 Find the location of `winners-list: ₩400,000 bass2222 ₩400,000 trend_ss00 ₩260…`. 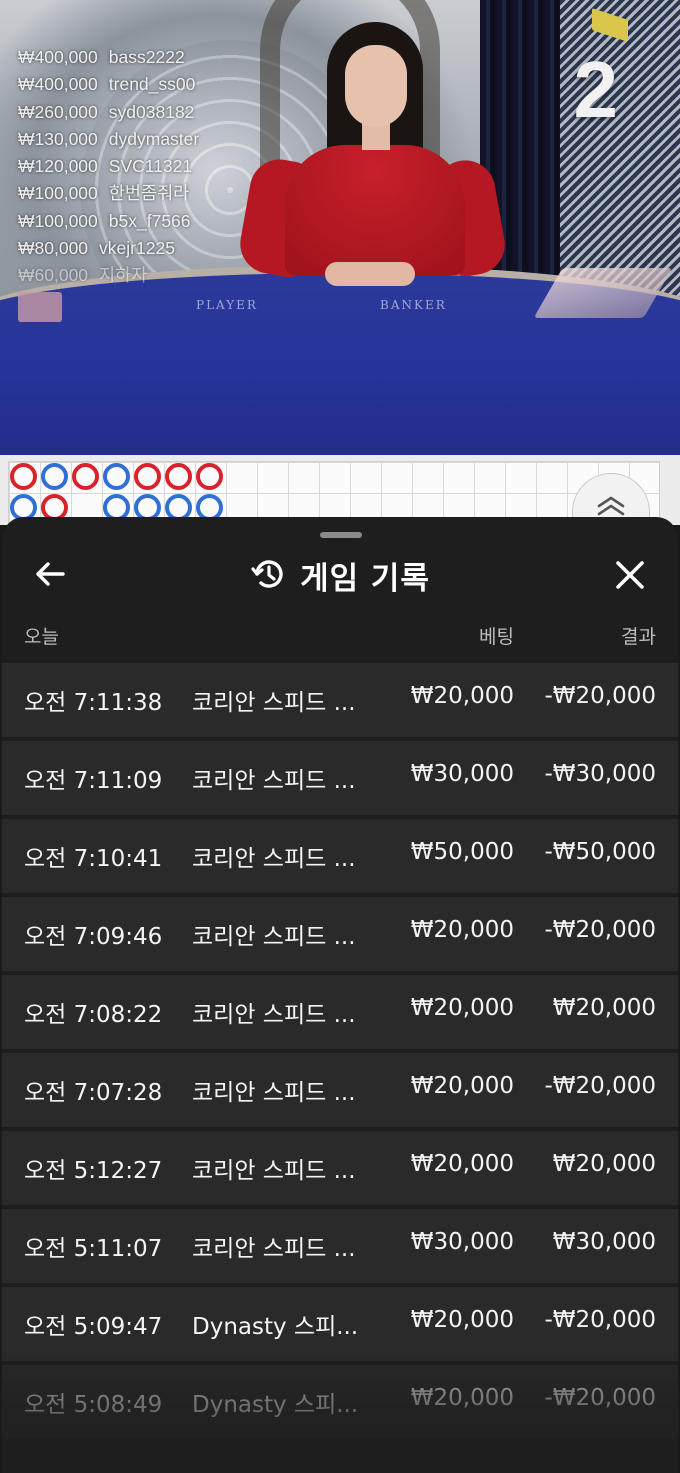

winners-list: ₩400,000 bass2222 ₩400,000 trend_ss00 ₩260… is located at coordinates (108, 167).